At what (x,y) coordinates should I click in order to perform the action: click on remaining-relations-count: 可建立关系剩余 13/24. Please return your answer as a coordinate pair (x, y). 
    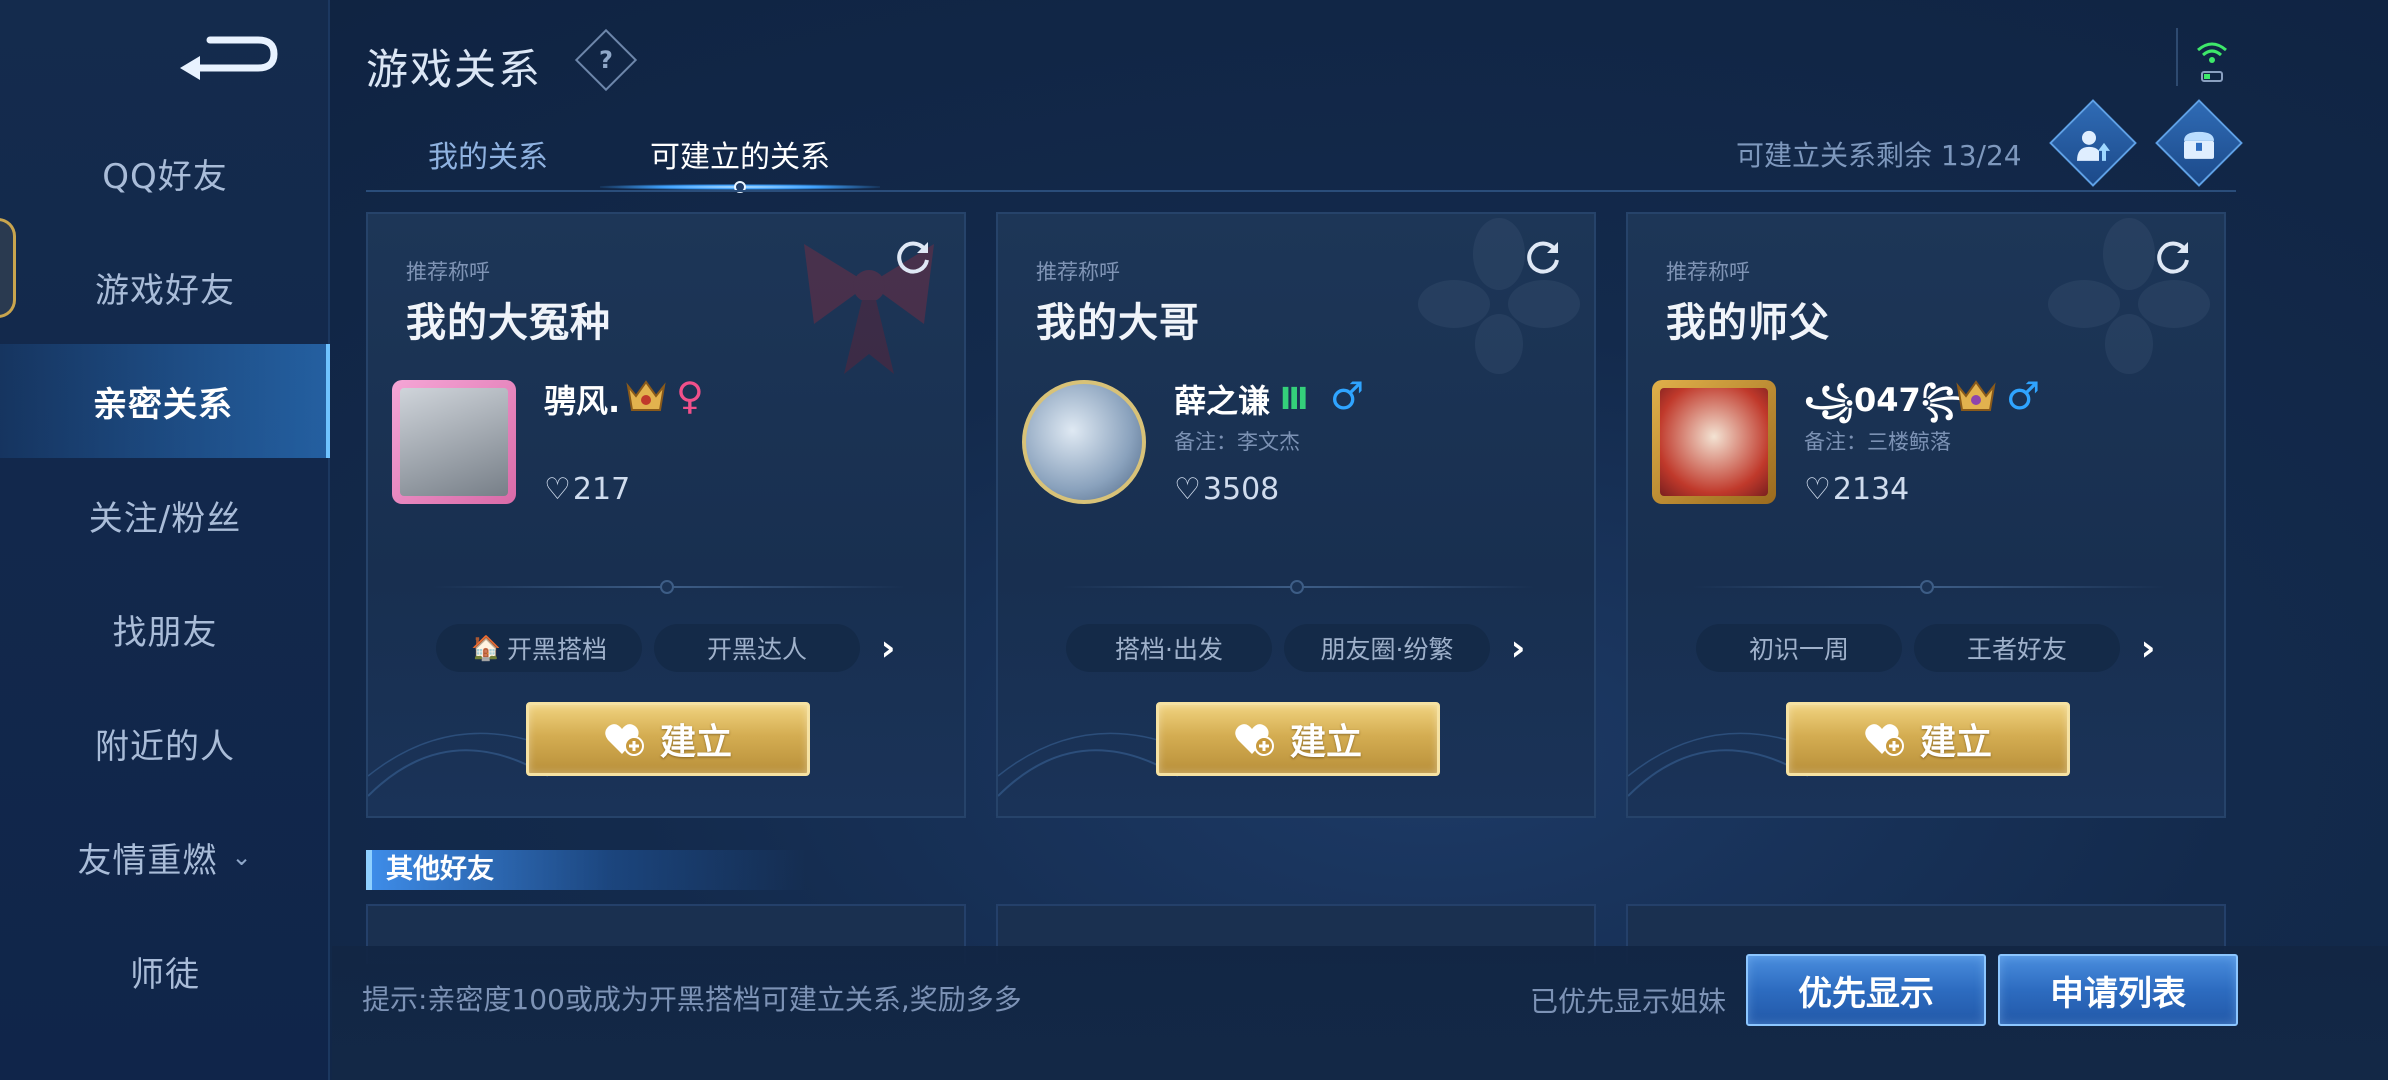
    Looking at the image, I should click on (1879, 155).